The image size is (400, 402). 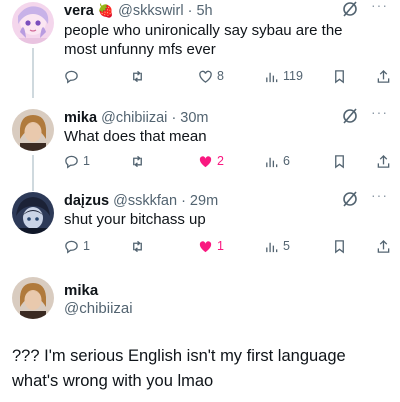 I want to click on views-button: 6, so click(x=277, y=161).